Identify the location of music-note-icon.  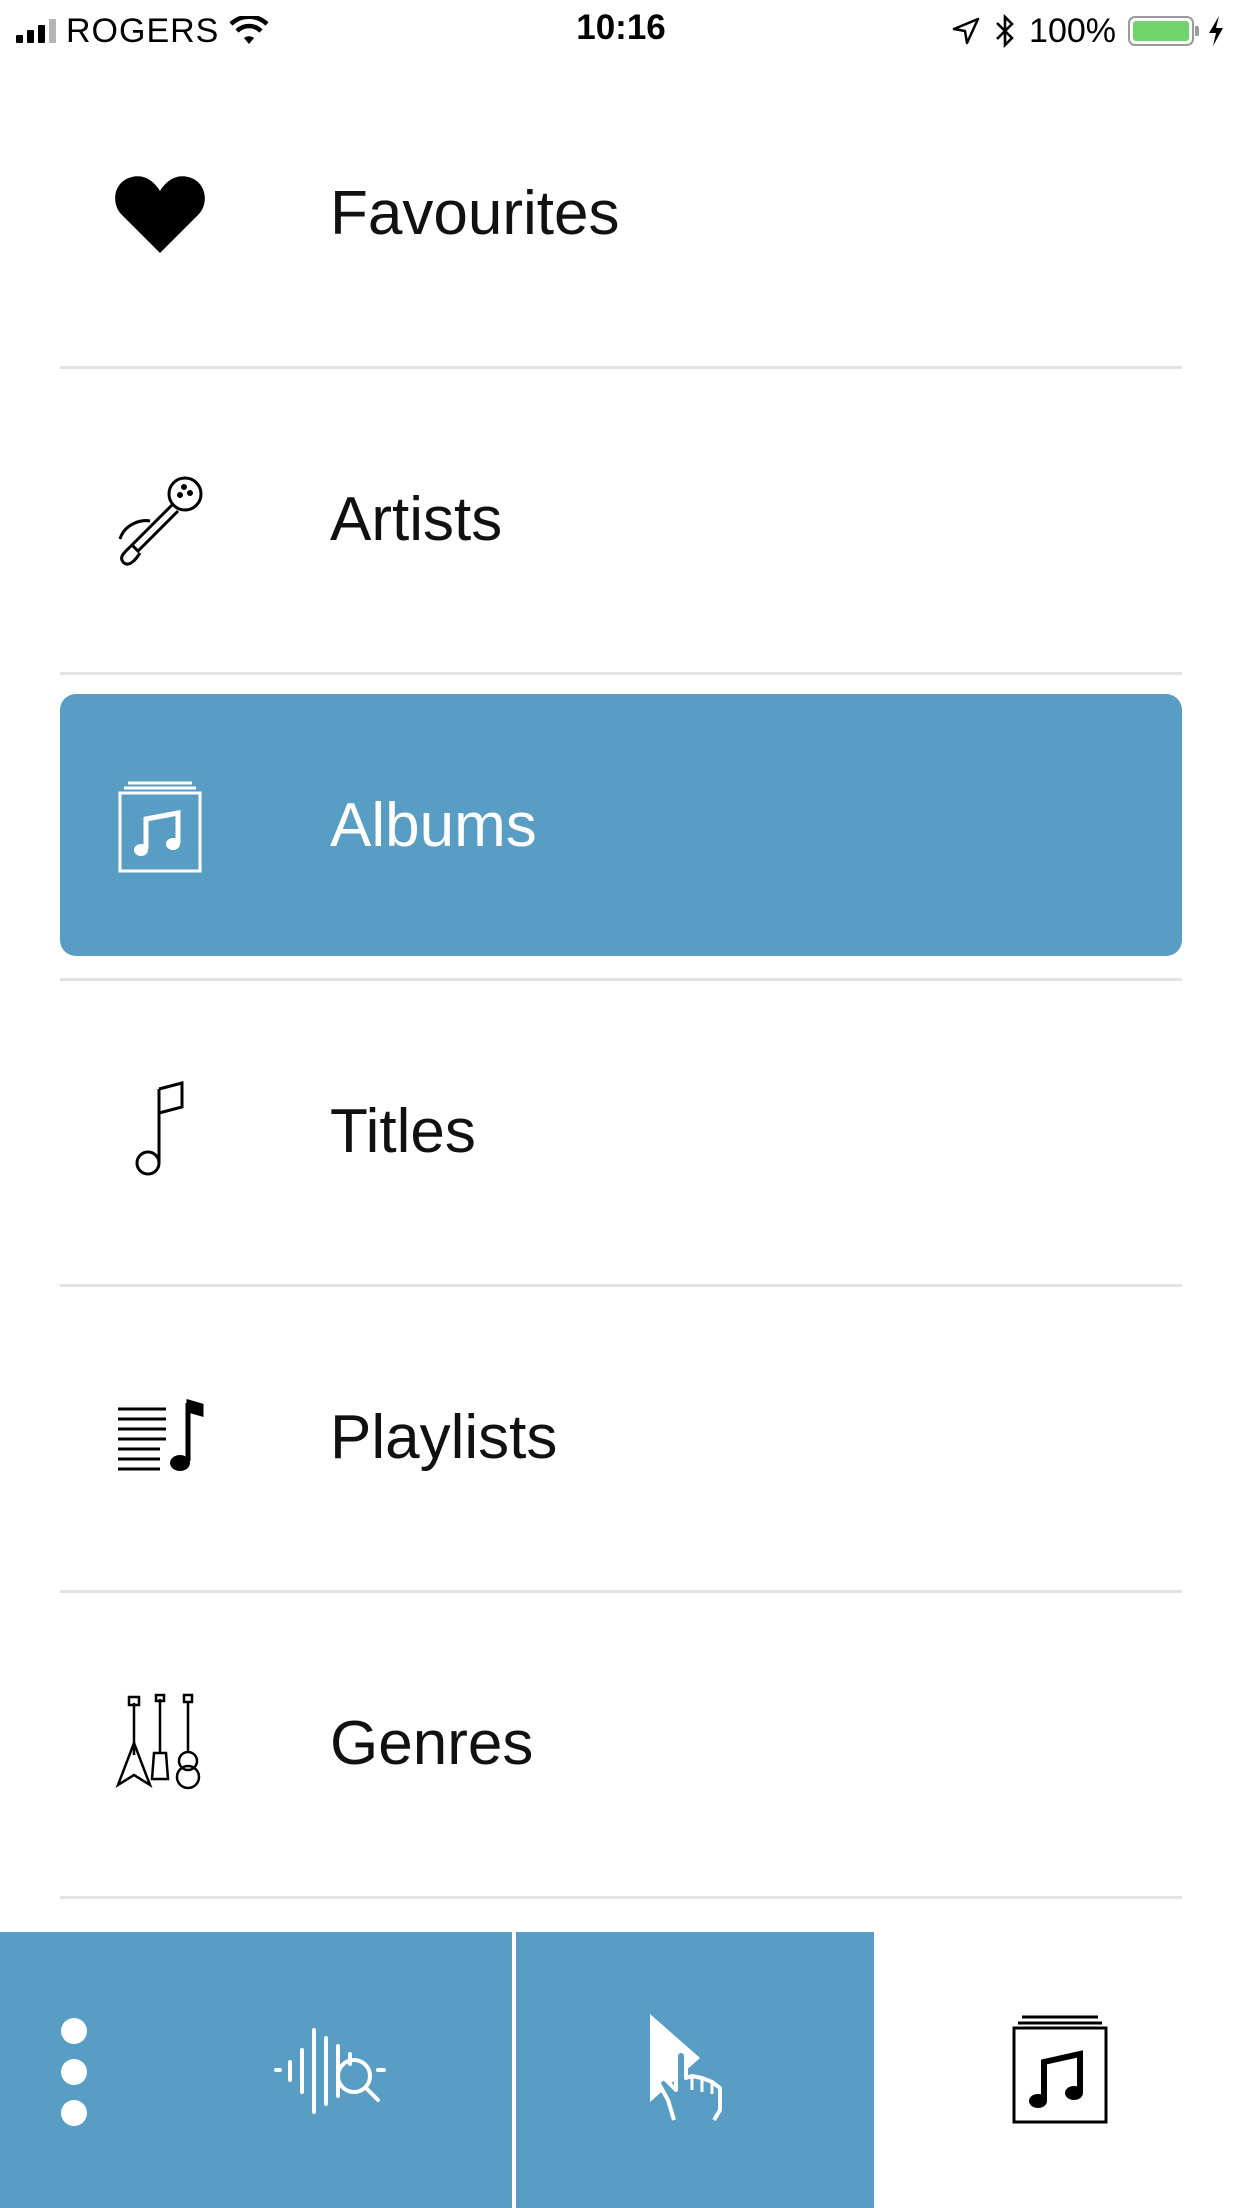
(160, 1131).